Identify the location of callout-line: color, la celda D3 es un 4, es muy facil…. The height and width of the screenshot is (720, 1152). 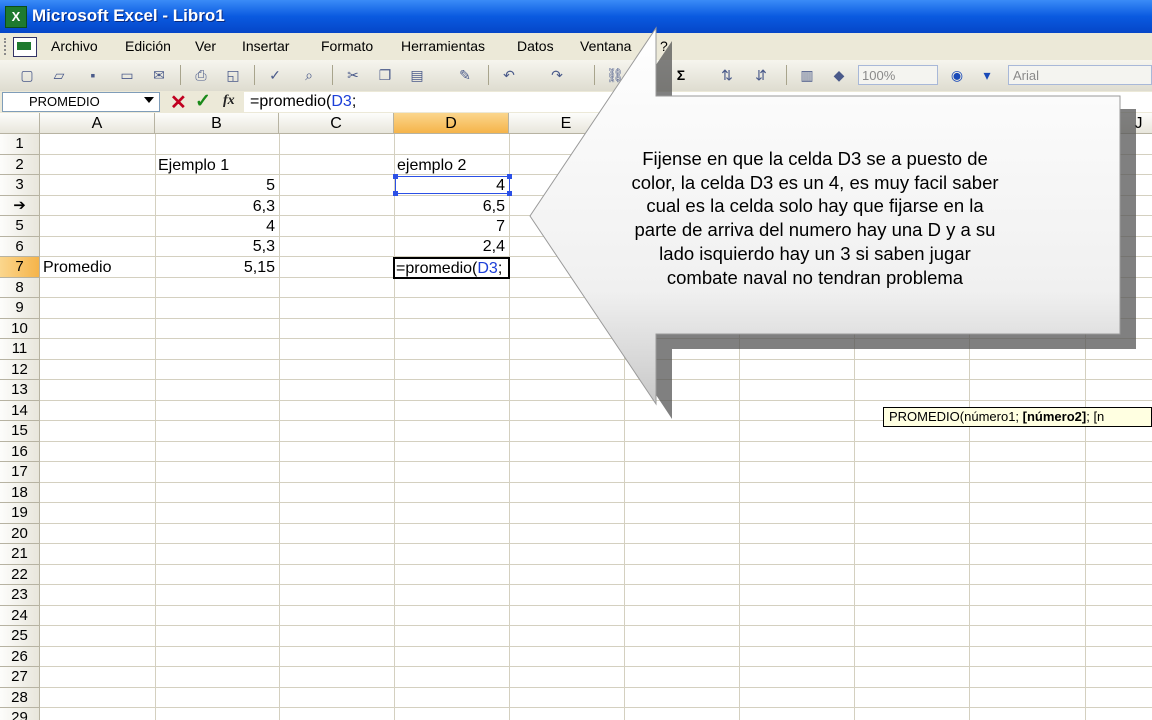
(815, 182).